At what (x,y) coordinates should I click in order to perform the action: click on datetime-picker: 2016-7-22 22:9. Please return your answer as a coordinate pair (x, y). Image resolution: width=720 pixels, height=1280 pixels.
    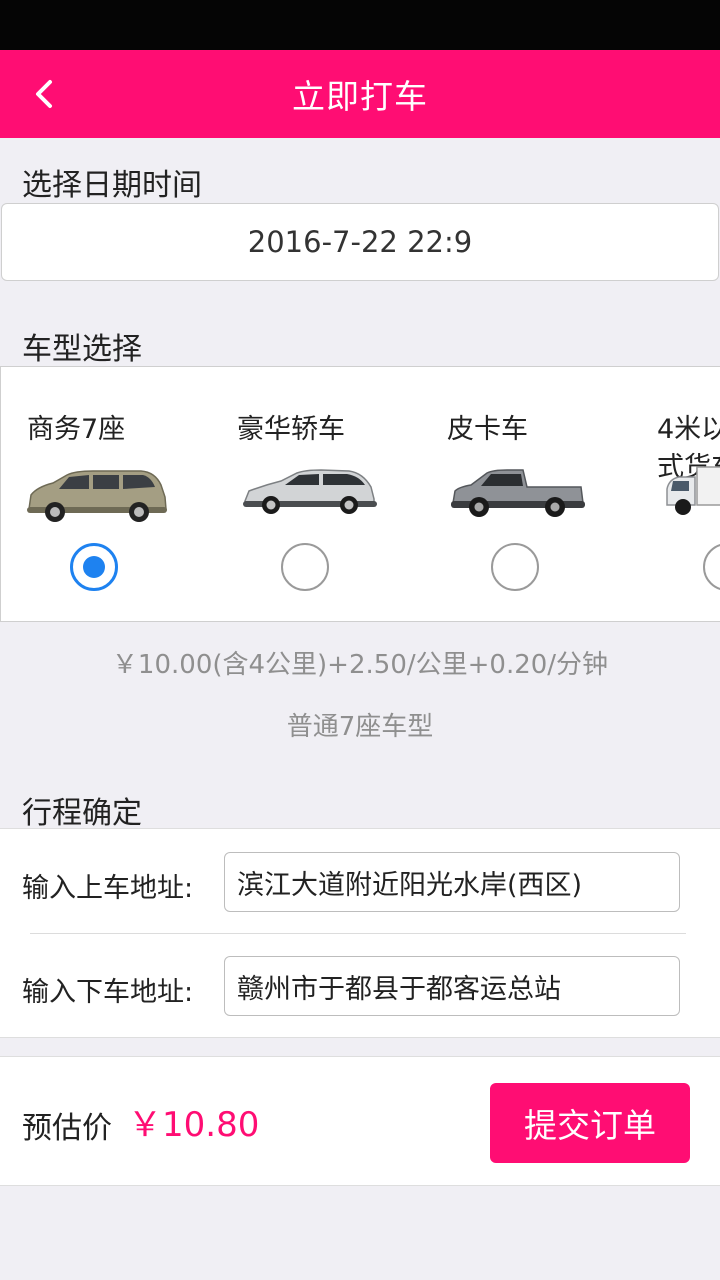
    Looking at the image, I should click on (360, 242).